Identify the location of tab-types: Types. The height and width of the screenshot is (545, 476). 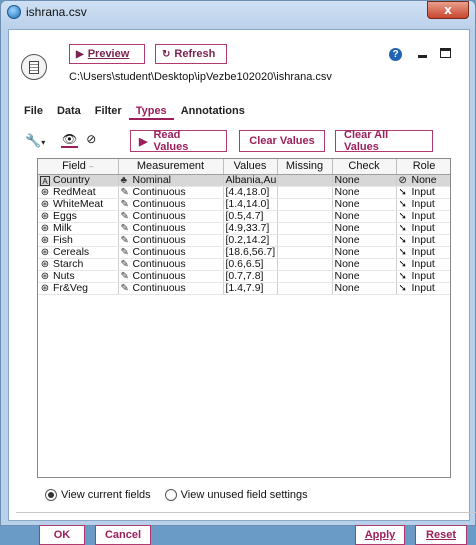
(151, 111).